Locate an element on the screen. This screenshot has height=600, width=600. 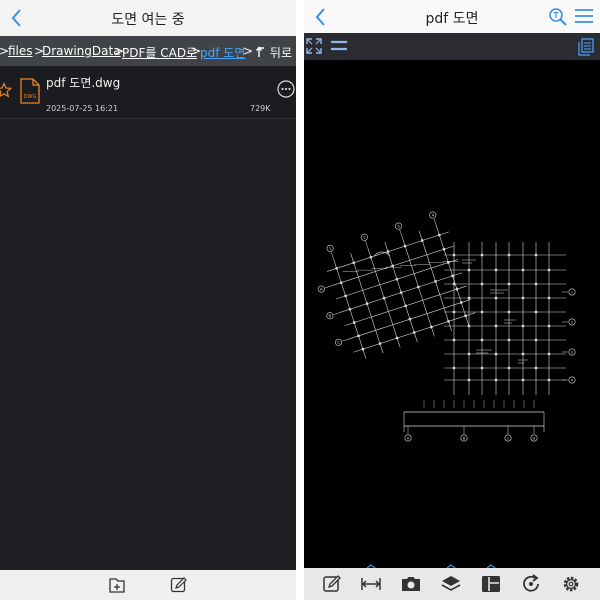
breadcrumb-drawingdata: DrawingData is located at coordinates (81, 51).